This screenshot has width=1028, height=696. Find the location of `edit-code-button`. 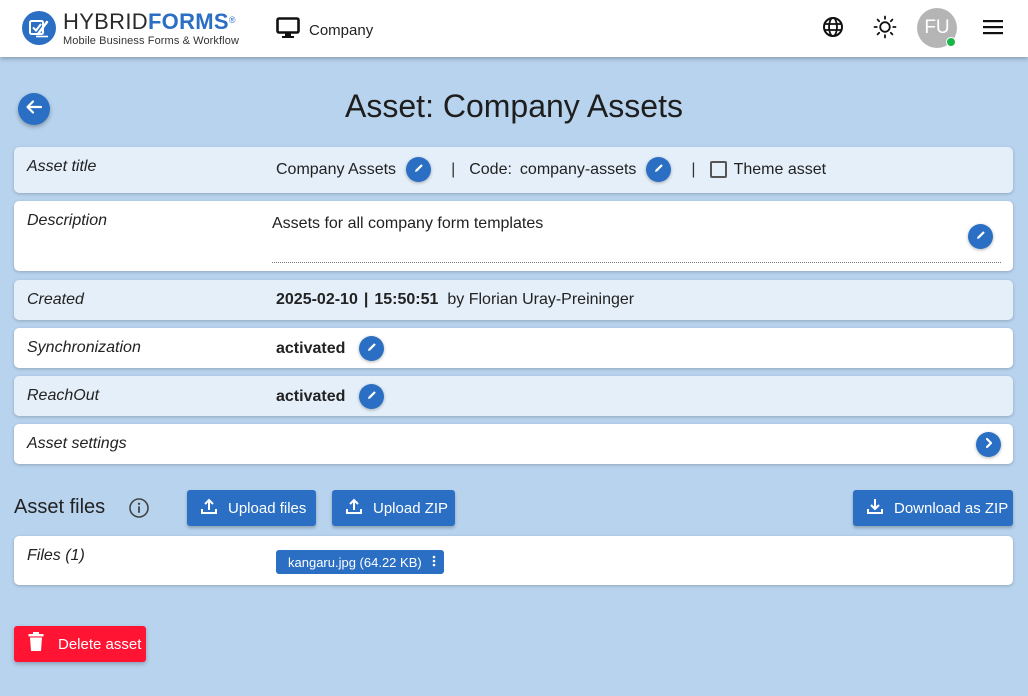

edit-code-button is located at coordinates (659, 169).